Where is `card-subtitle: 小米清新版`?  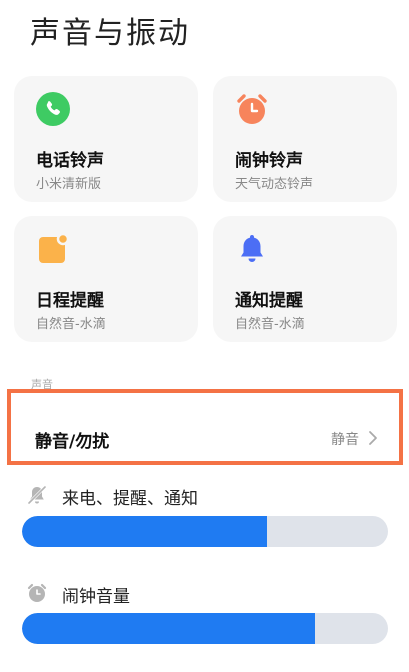
card-subtitle: 小米清新版 is located at coordinates (69, 184).